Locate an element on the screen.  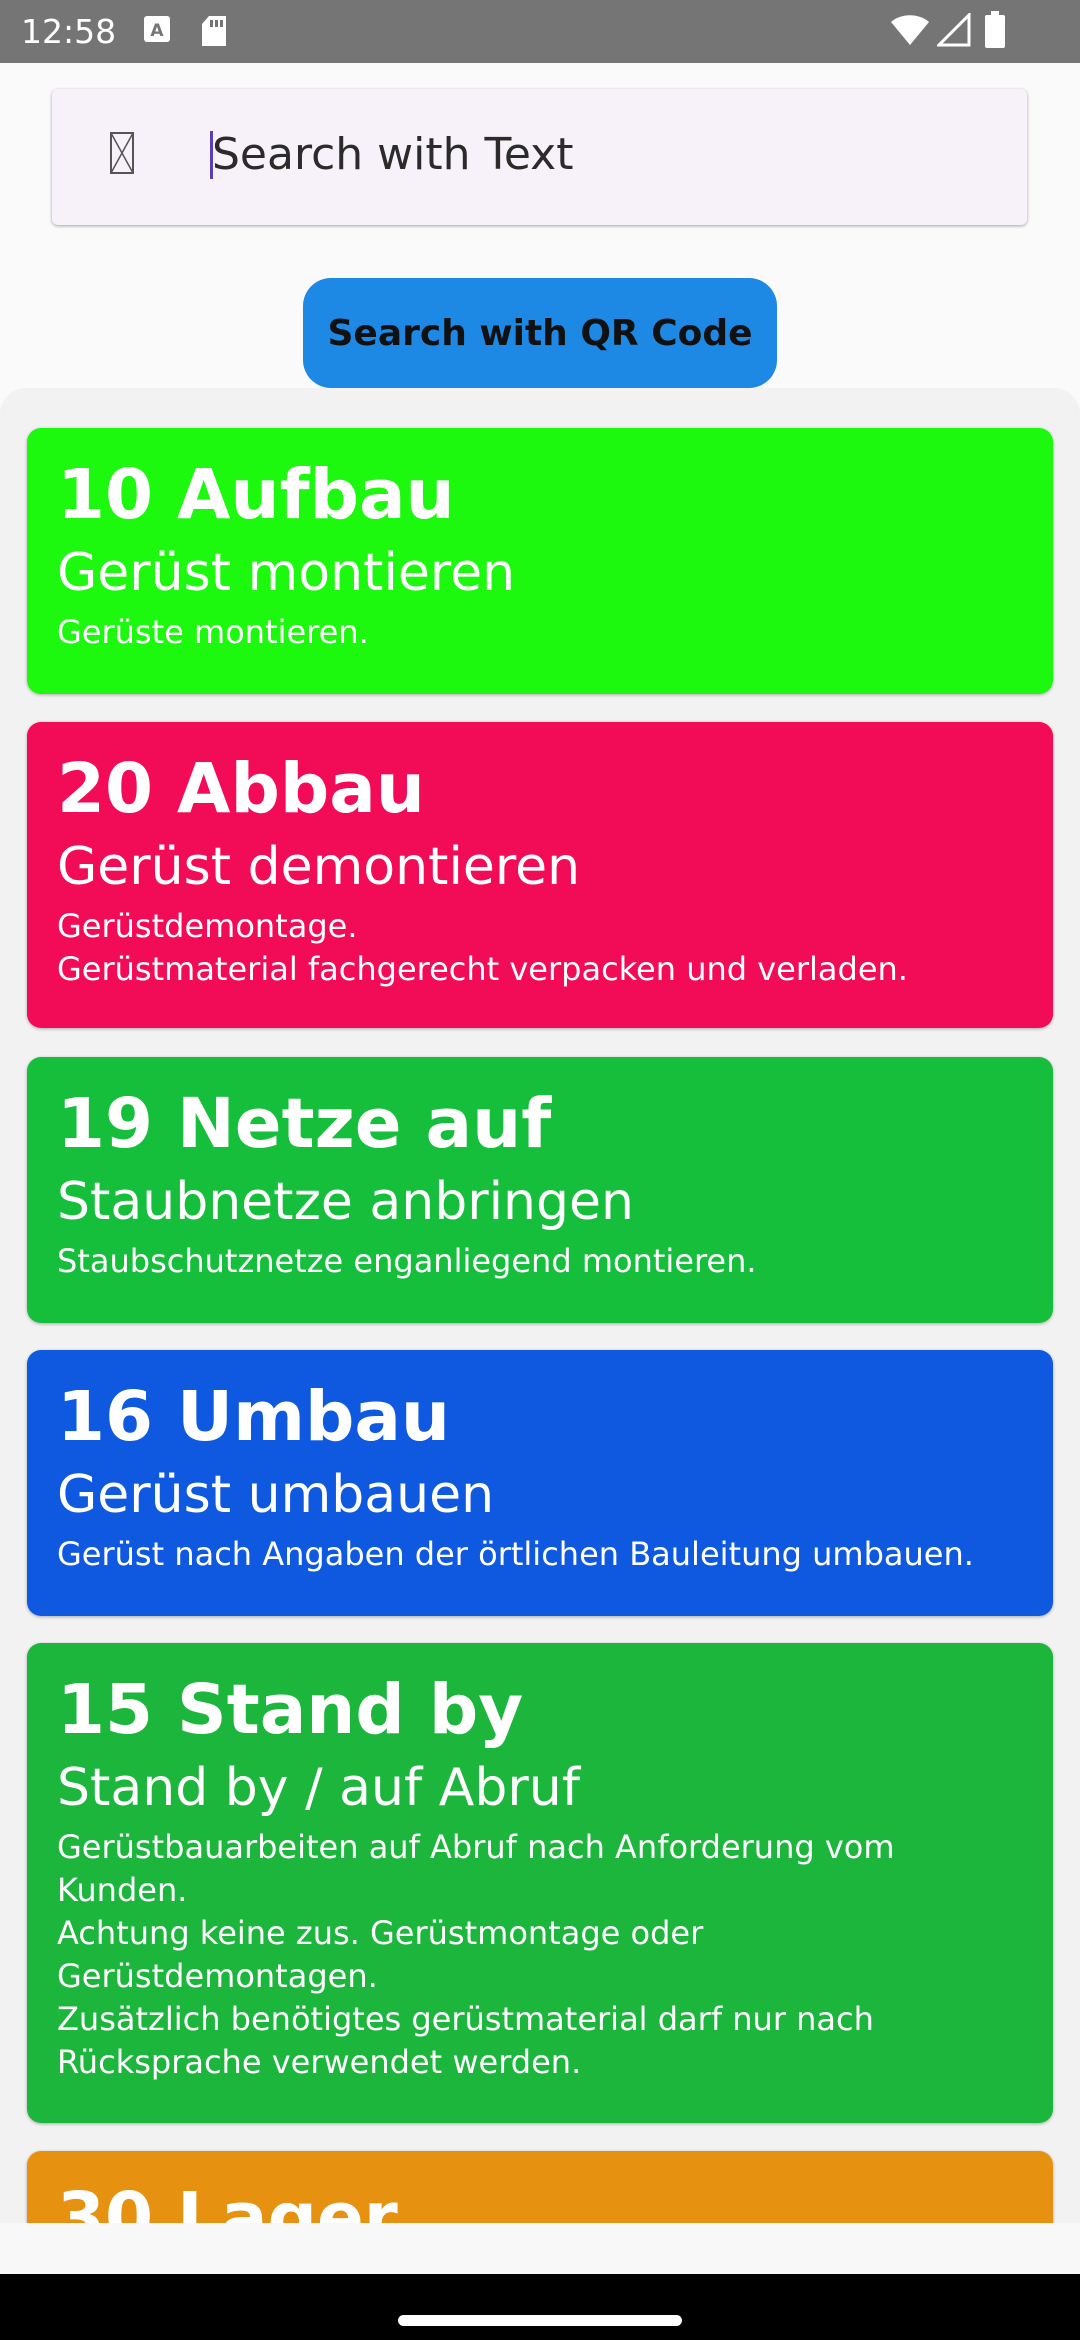
search-qr-button: Search with QR Code is located at coordinates (540, 333).